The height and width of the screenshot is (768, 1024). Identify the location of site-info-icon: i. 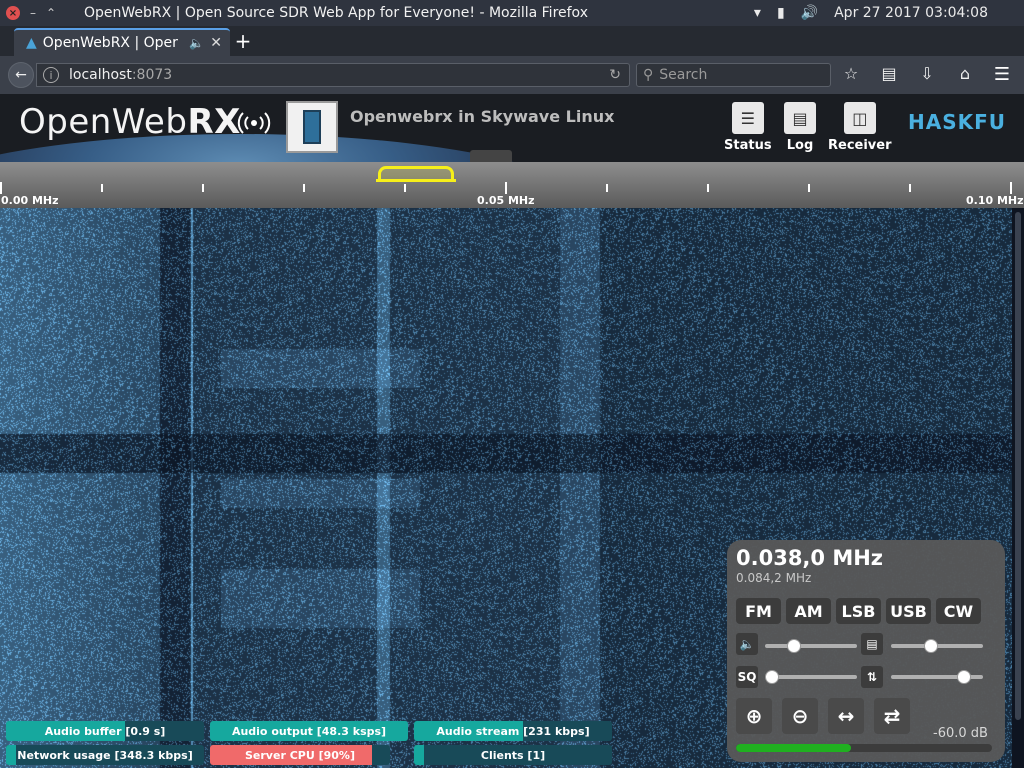
(51, 75).